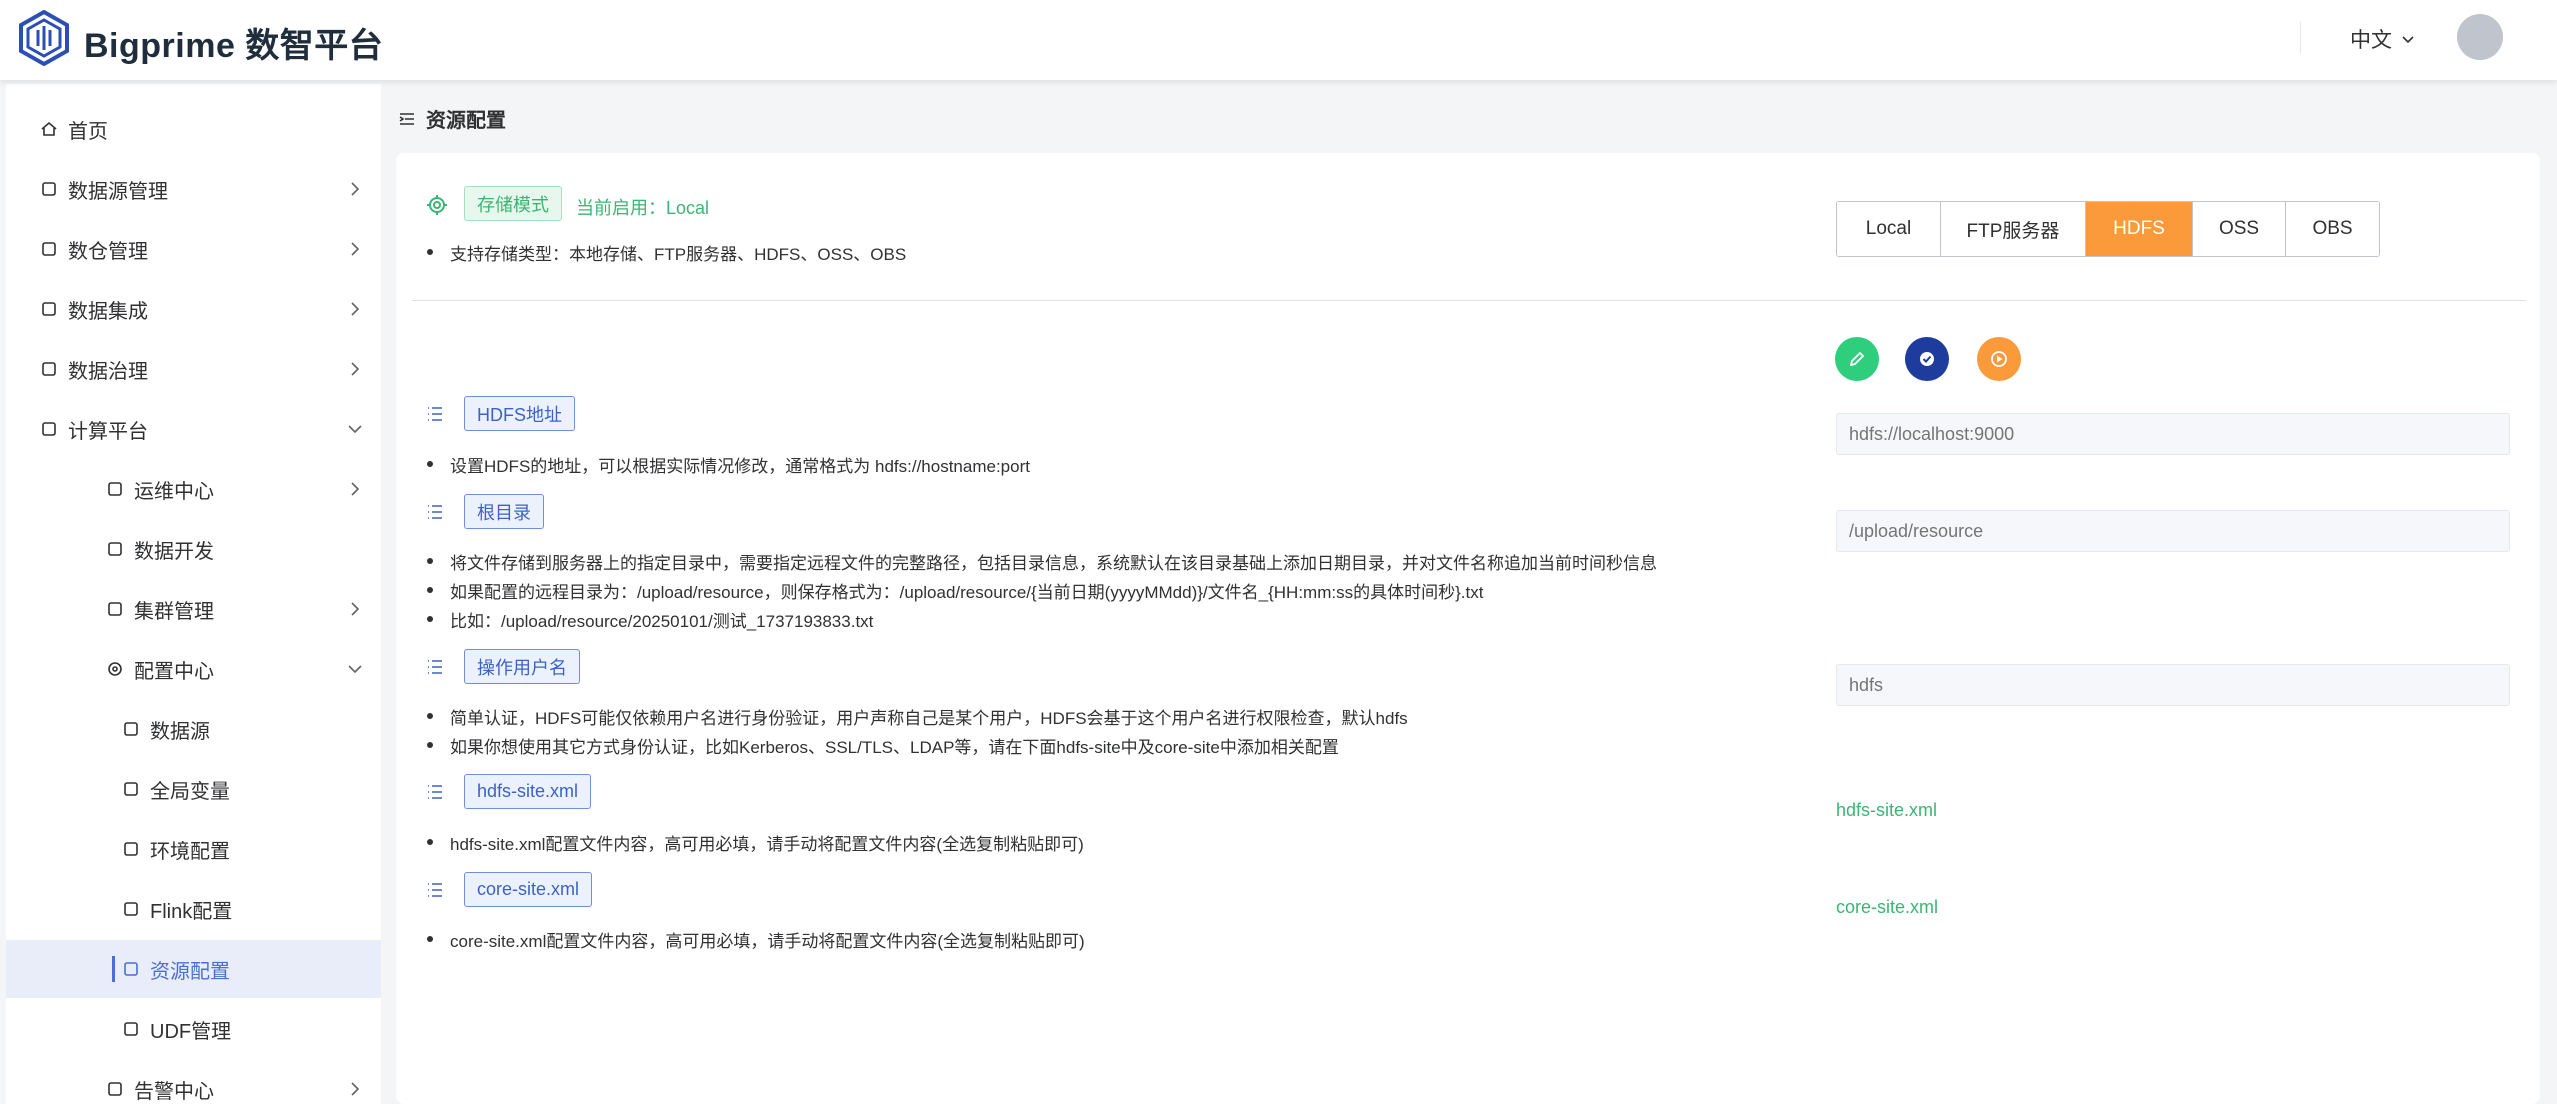 This screenshot has width=2557, height=1104. I want to click on database-icon, so click(131, 729).